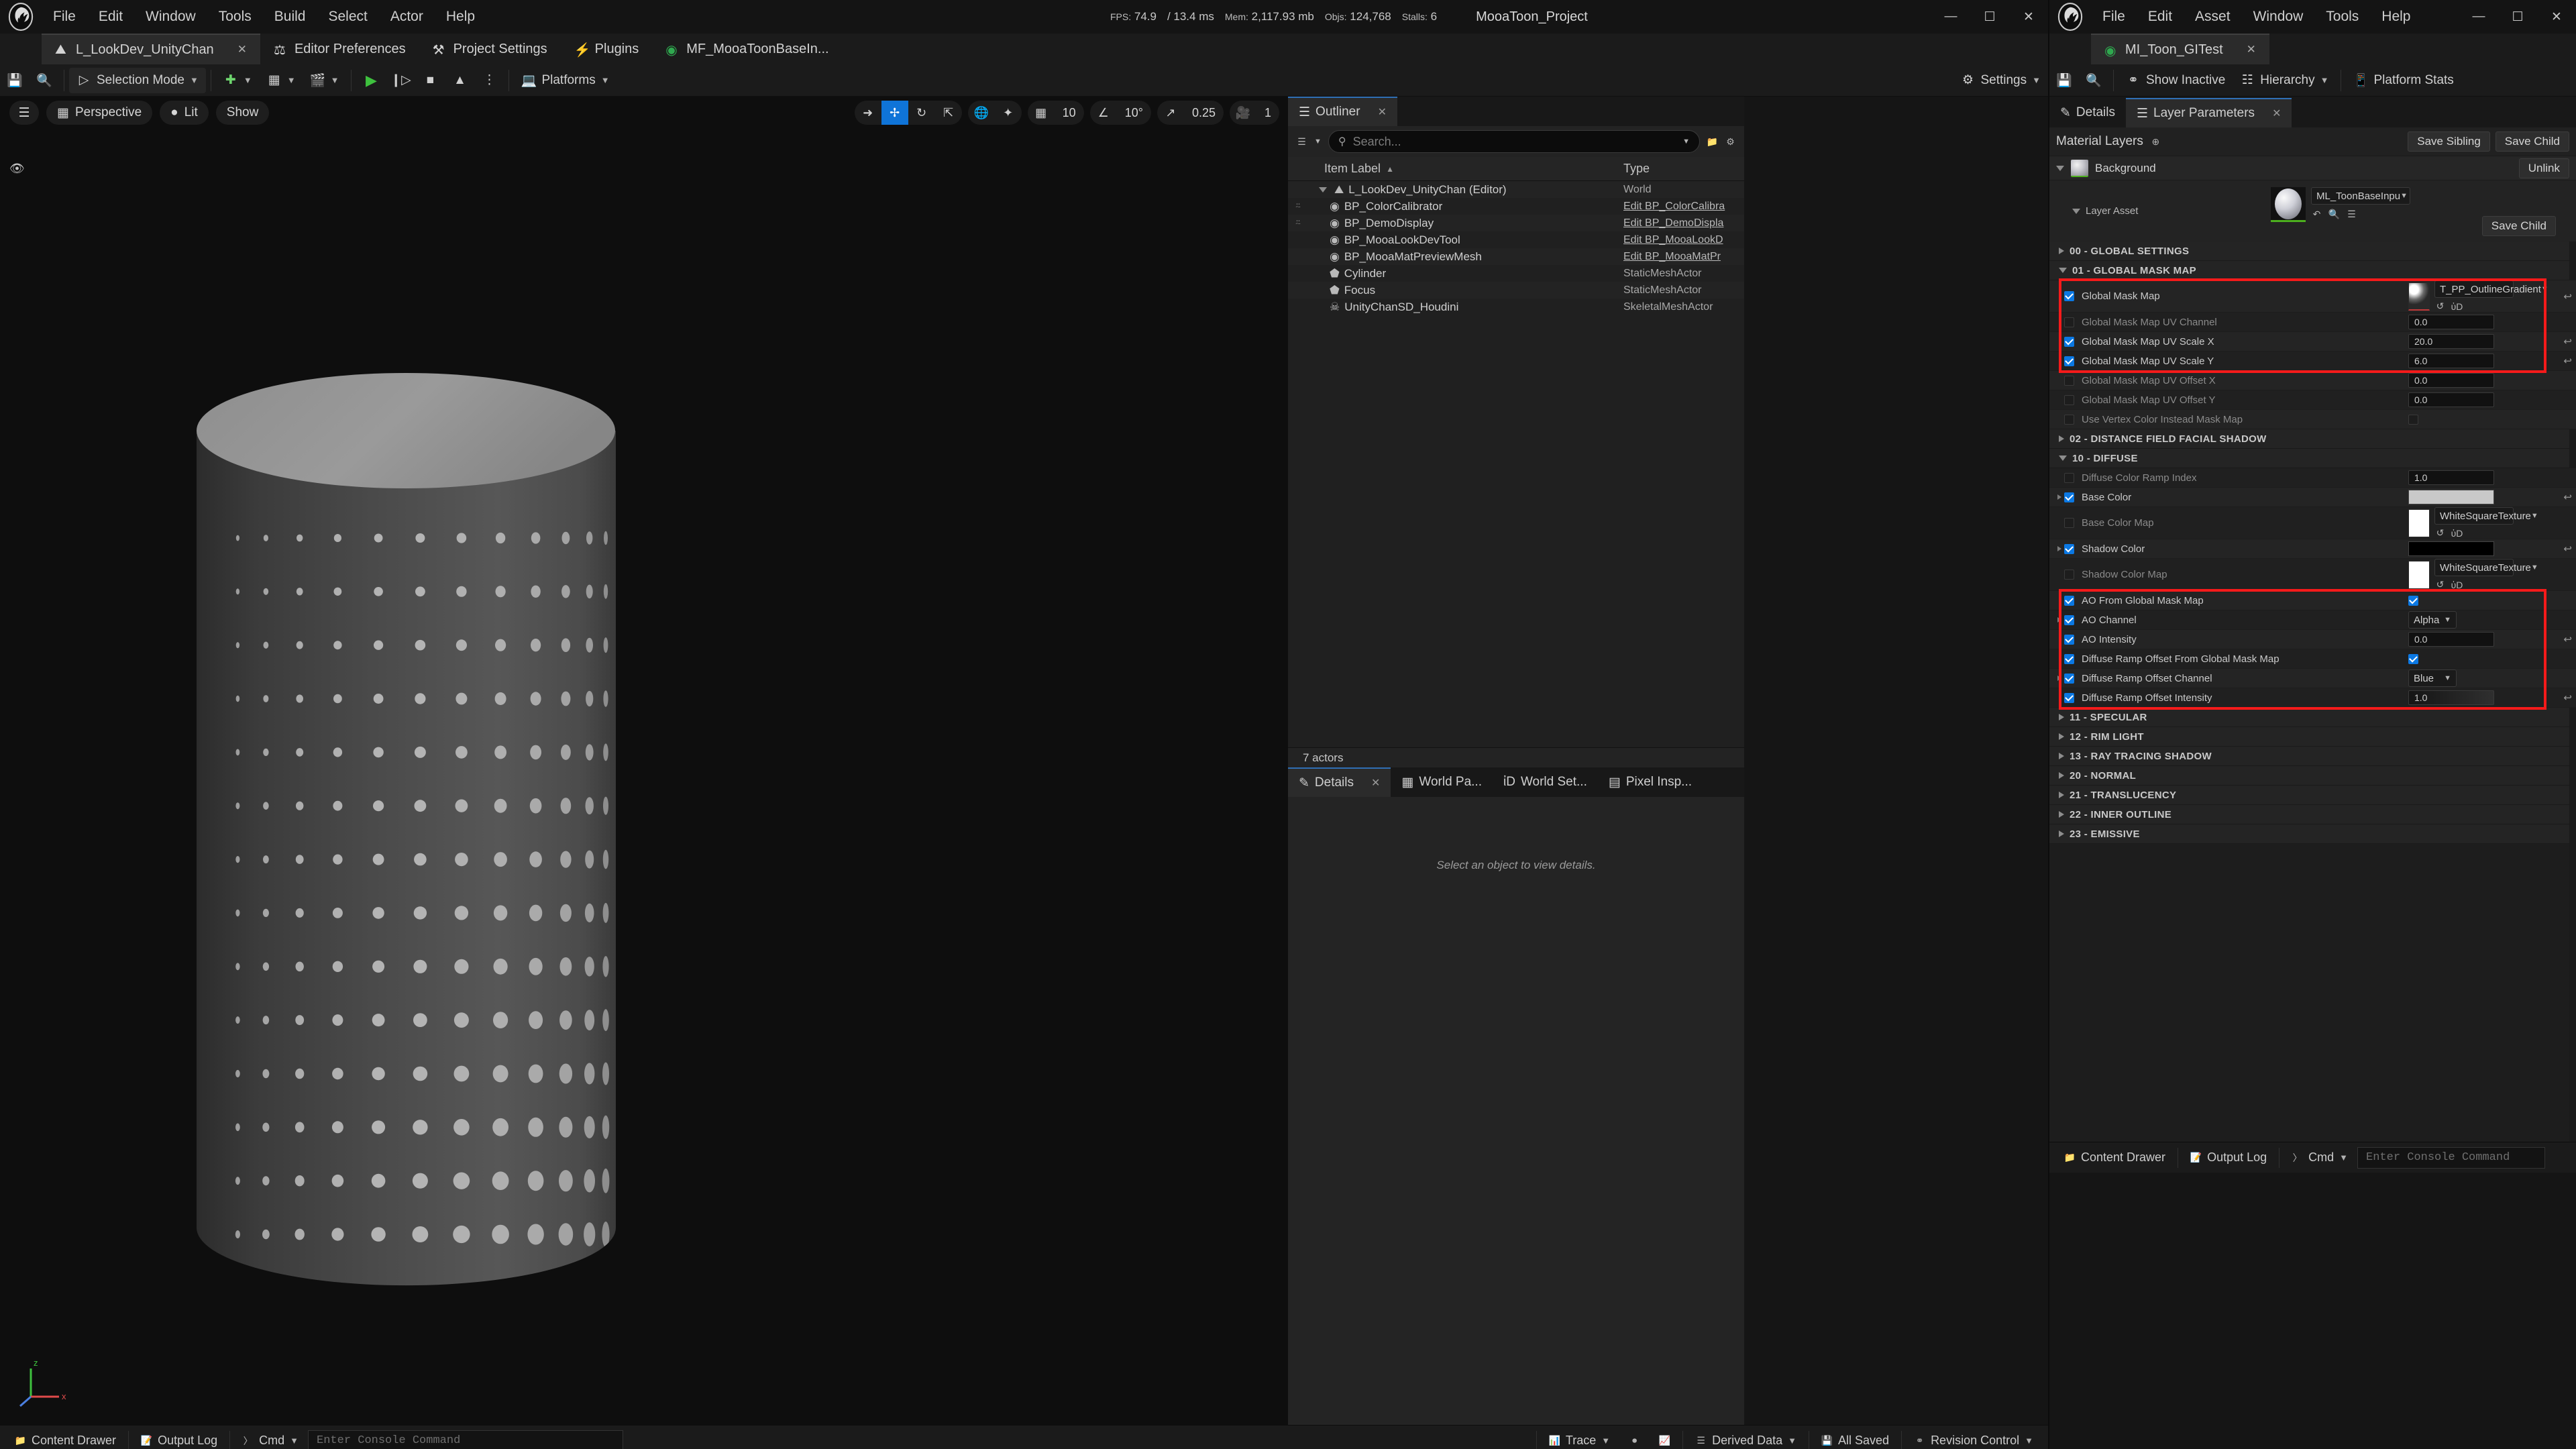  Describe the element at coordinates (2312, 49) in the screenshot. I see `second-asset-tab-strip: ◉ MI_Toon_GITest ✕` at that location.